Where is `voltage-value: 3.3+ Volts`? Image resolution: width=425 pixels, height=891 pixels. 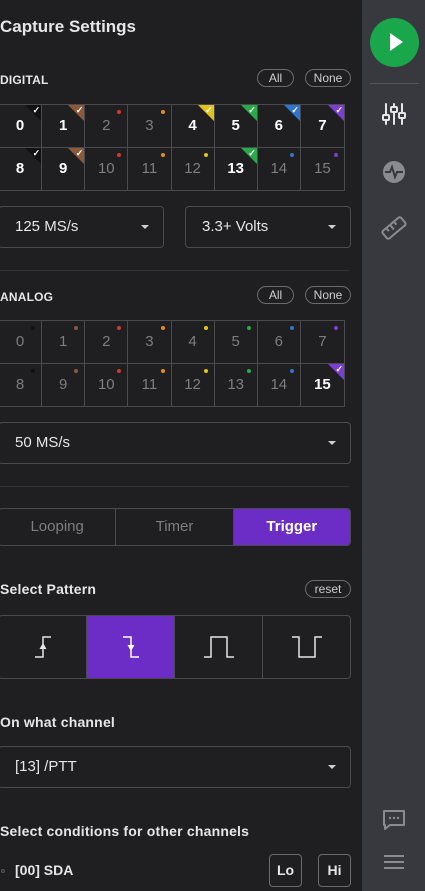
voltage-value: 3.3+ Volts is located at coordinates (235, 226).